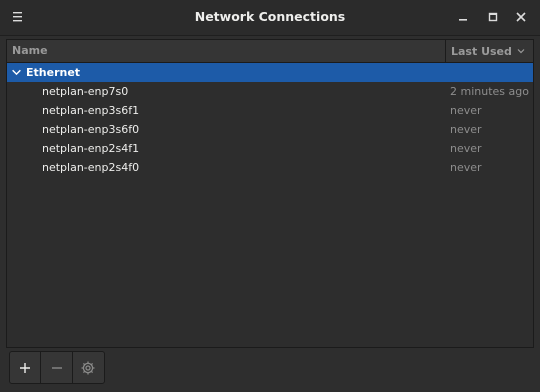 The height and width of the screenshot is (392, 540). I want to click on plus-icon, so click(25, 367).